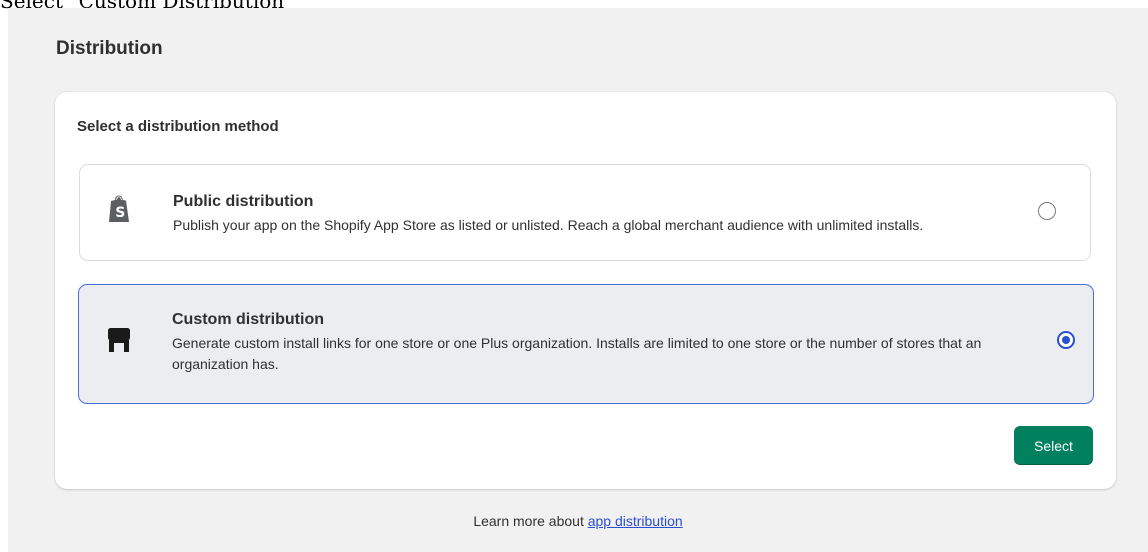 This screenshot has height=552, width=1148. I want to click on custom-distribution-title: Custom distribution, so click(248, 319).